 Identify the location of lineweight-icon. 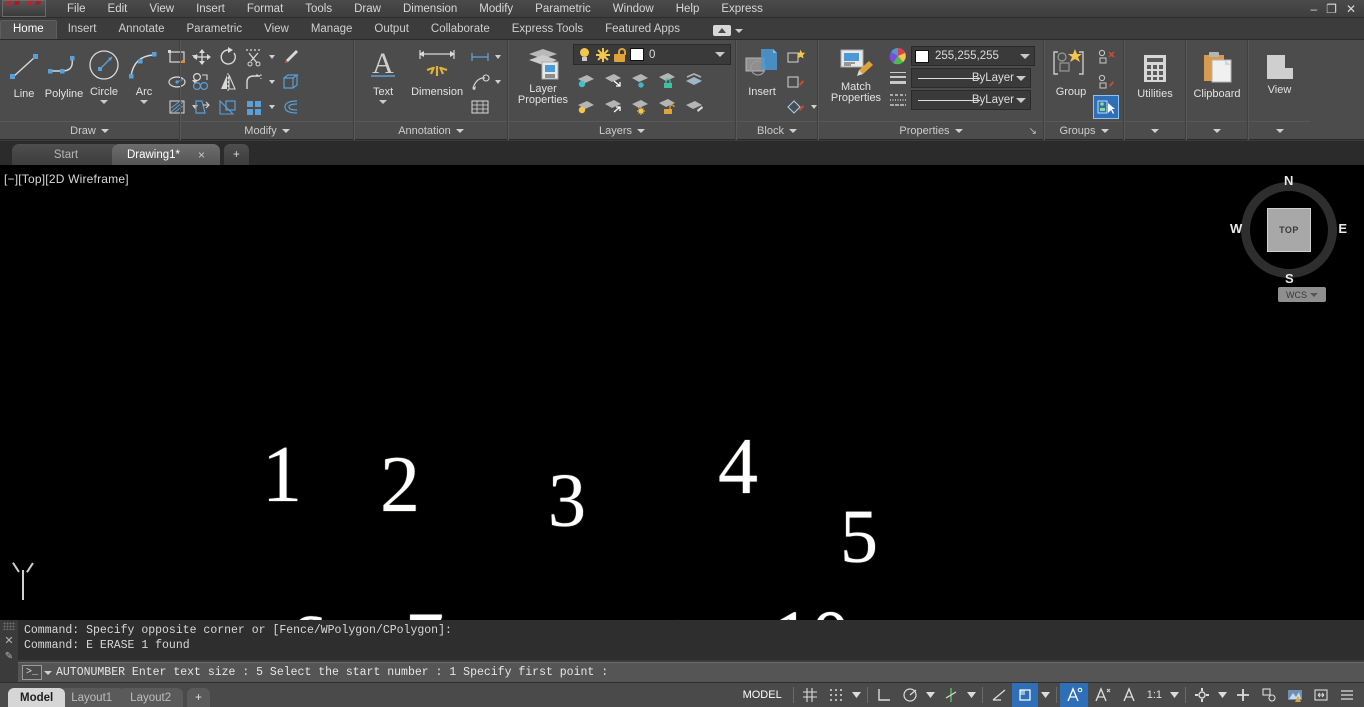
(999, 695).